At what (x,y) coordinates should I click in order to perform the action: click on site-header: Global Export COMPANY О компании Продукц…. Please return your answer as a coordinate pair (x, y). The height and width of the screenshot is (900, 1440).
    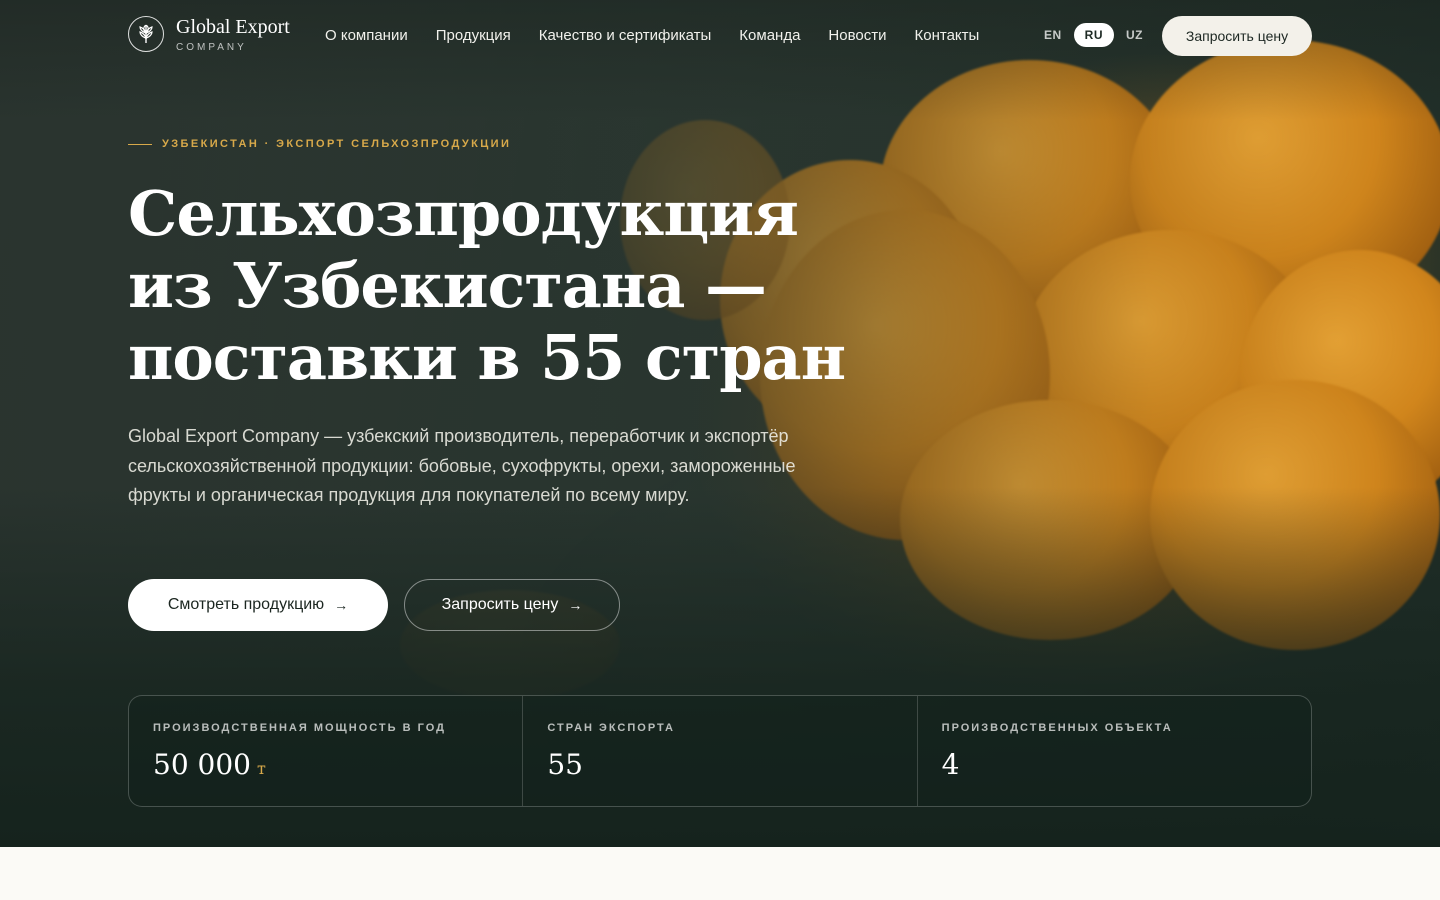
    Looking at the image, I should click on (720, 36).